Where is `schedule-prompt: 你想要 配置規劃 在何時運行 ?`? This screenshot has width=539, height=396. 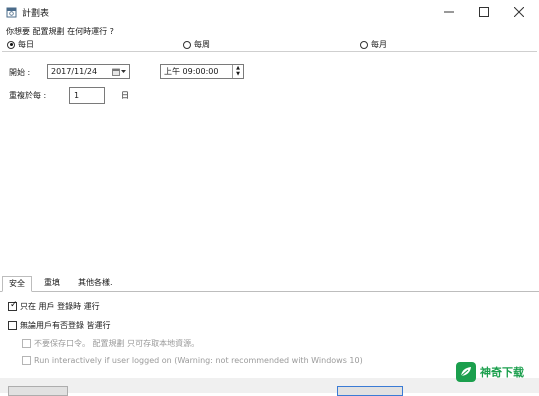 schedule-prompt: 你想要 配置規劃 在何時運行 ? is located at coordinates (60, 31).